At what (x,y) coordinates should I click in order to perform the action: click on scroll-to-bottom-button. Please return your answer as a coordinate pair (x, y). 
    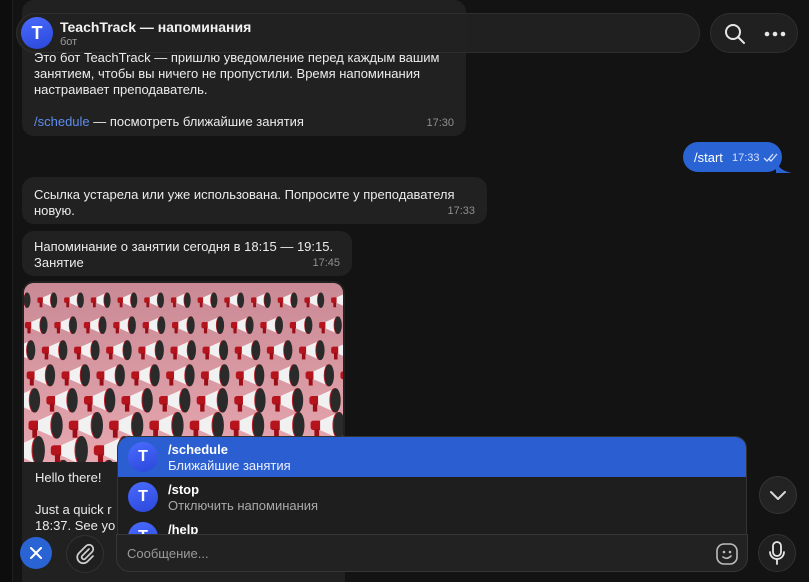
    Looking at the image, I should click on (778, 495).